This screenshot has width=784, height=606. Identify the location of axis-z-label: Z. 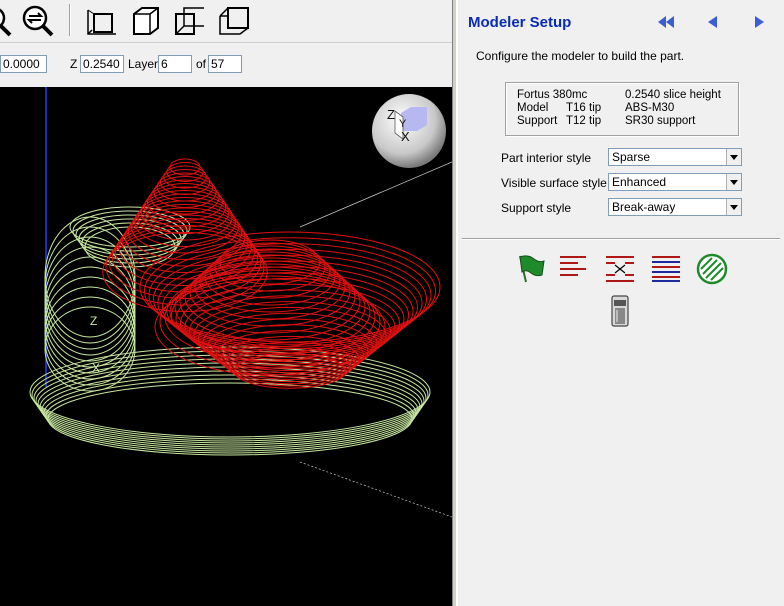
(93, 321).